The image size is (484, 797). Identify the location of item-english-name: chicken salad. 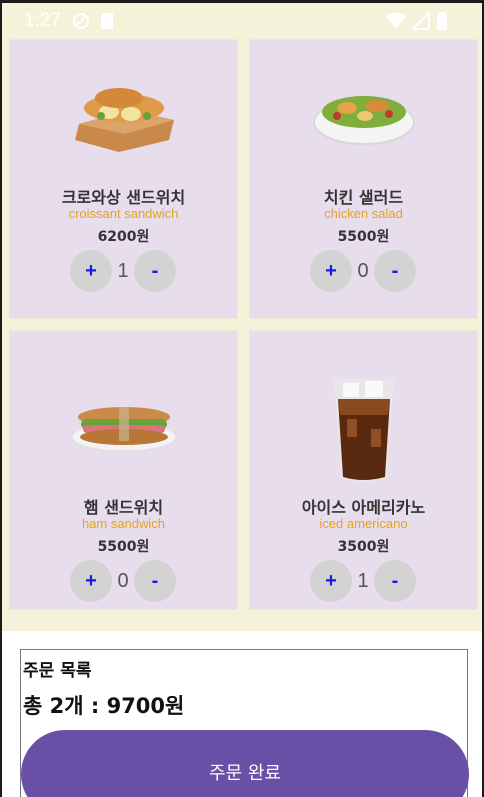
(363, 213).